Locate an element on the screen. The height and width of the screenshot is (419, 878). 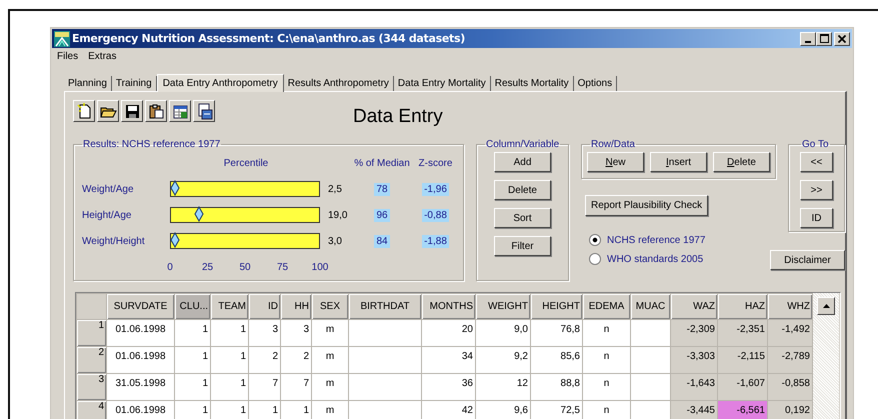
column-button: Add is located at coordinates (522, 162).